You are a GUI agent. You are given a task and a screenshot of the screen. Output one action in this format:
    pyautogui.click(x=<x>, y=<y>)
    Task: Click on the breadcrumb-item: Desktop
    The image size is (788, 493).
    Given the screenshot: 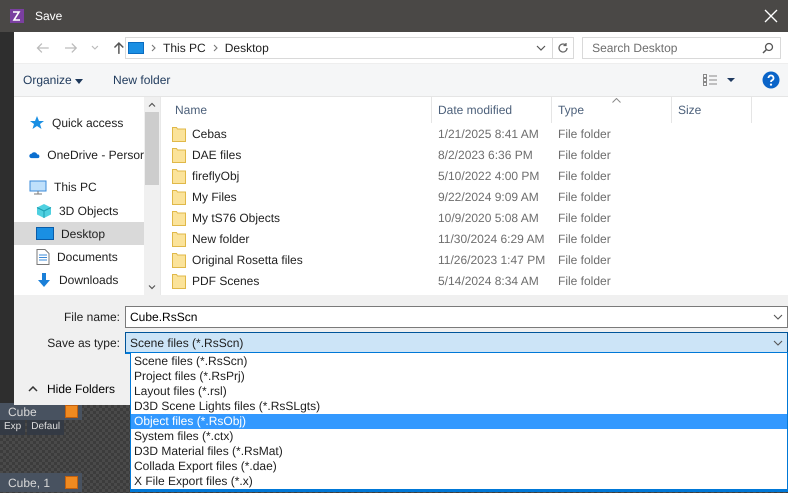 What is the action you would take?
    pyautogui.click(x=246, y=47)
    